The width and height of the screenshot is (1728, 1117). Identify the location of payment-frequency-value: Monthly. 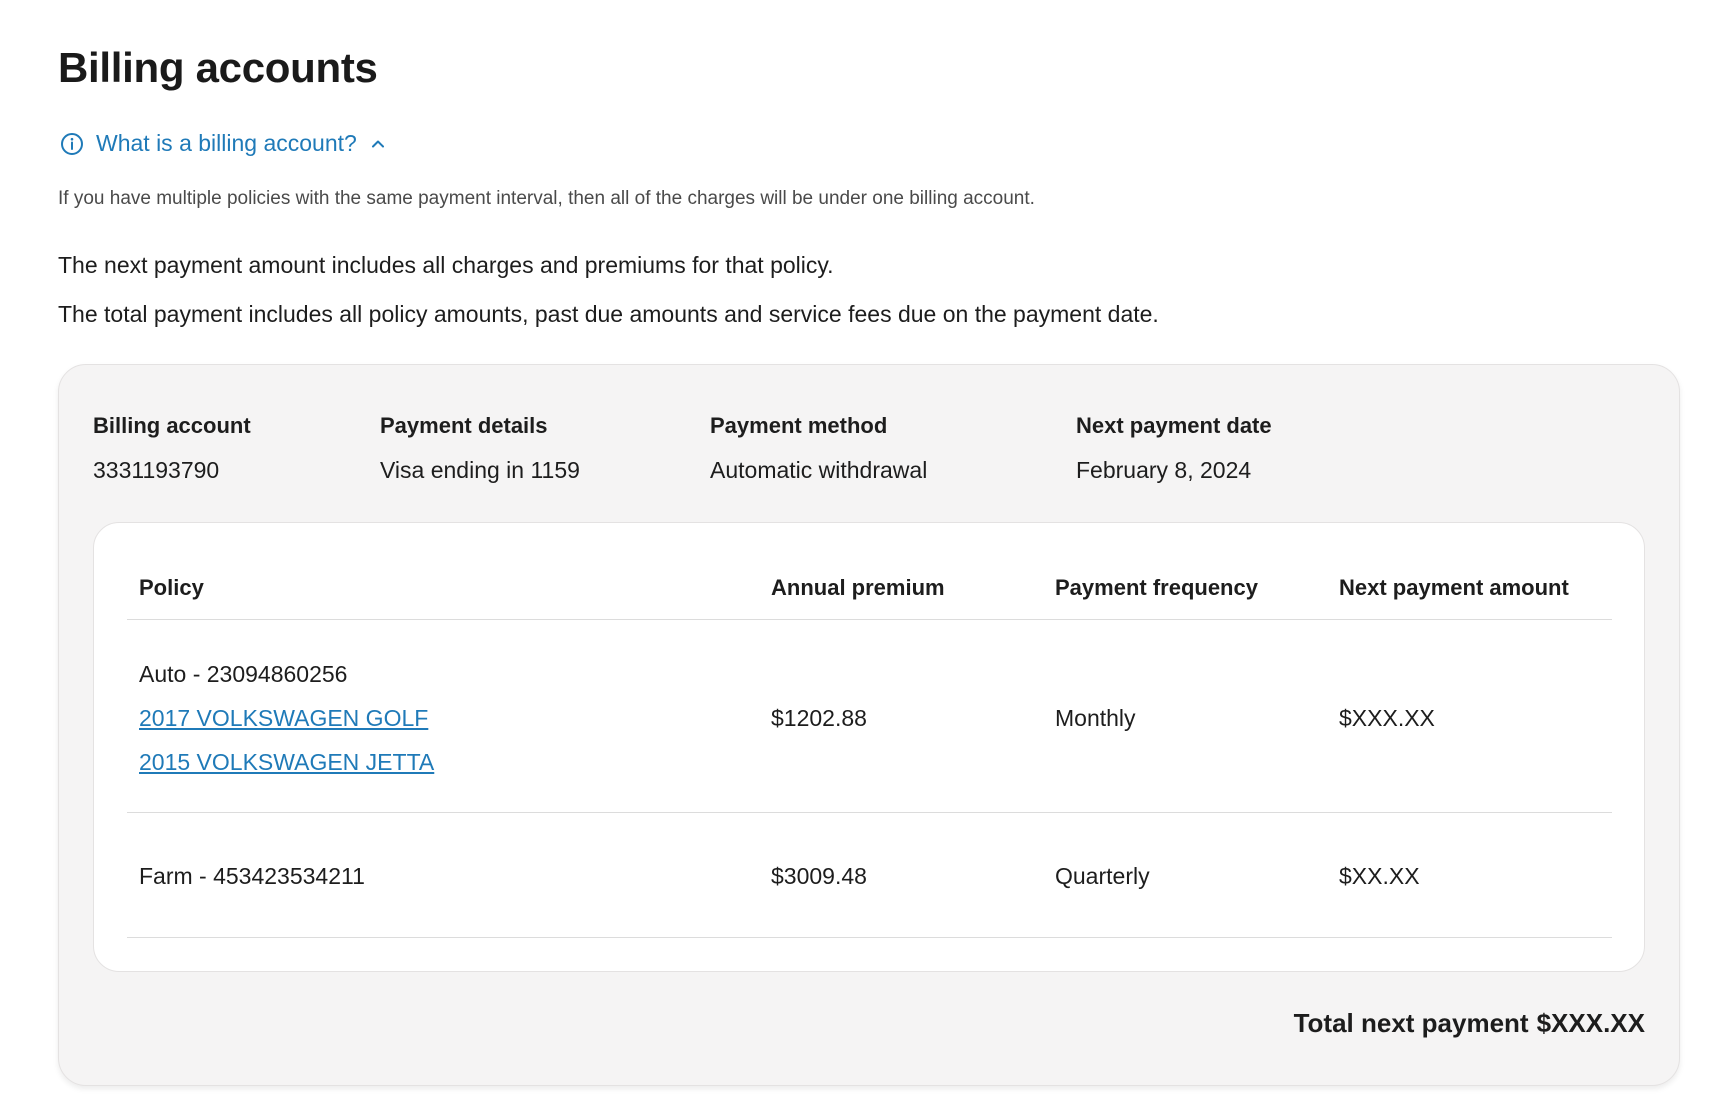
(1095, 718).